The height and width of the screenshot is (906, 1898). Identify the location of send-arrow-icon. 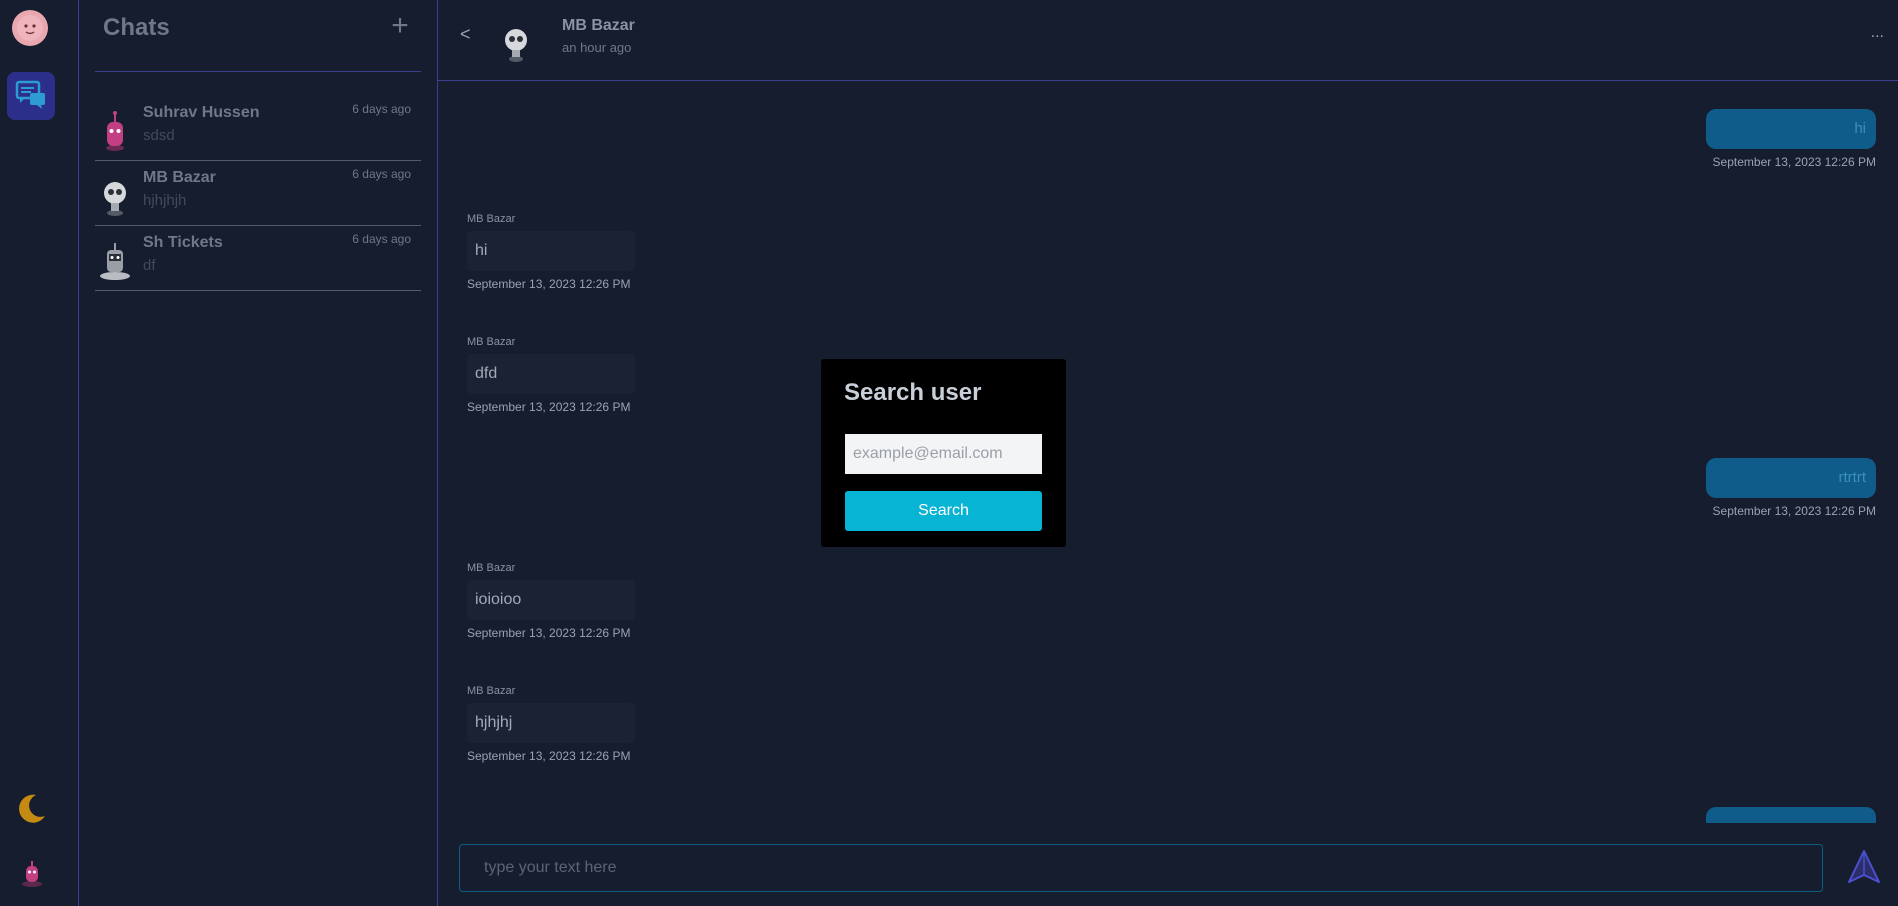
(1864, 867).